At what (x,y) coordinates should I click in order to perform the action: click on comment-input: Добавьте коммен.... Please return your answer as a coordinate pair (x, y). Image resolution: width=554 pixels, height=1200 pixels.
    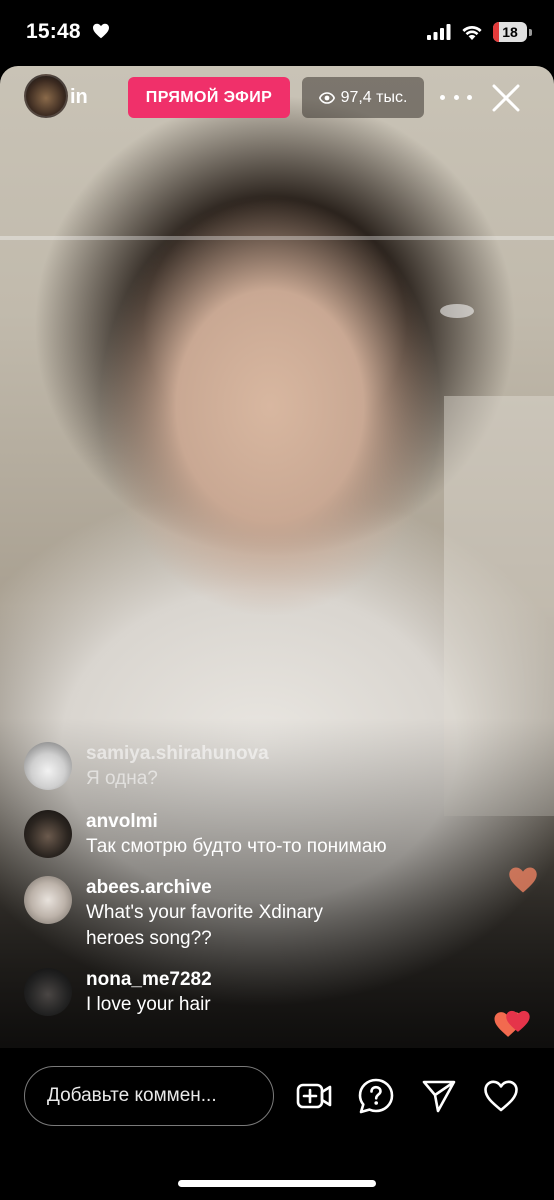
    Looking at the image, I should click on (149, 1096).